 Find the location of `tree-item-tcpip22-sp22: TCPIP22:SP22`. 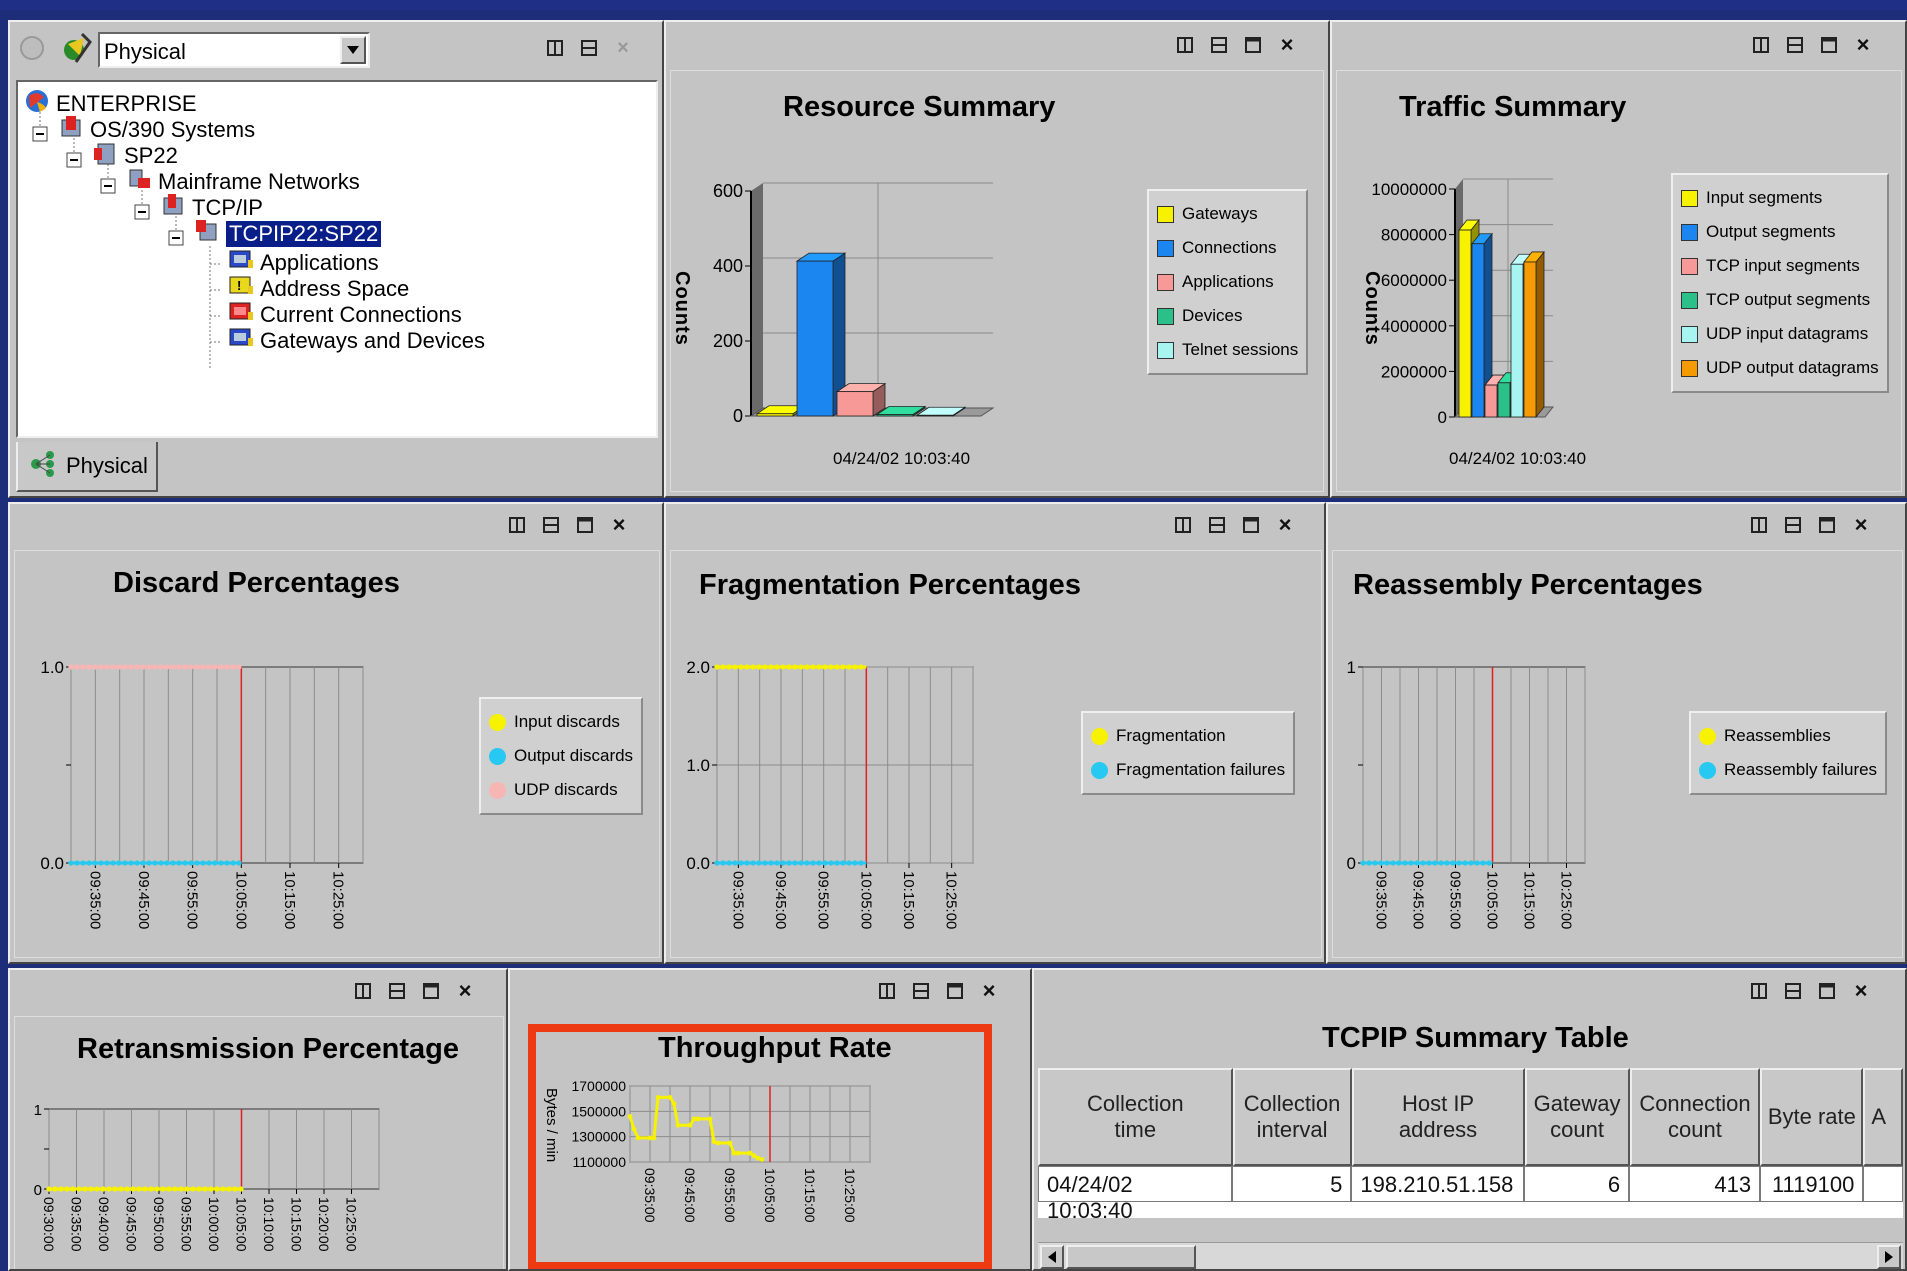

tree-item-tcpip22-sp22: TCPIP22:SP22 is located at coordinates (288, 234).